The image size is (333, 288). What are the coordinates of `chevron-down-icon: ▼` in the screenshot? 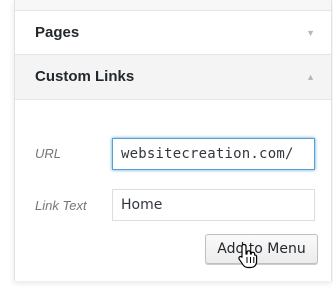 It's located at (310, 33).